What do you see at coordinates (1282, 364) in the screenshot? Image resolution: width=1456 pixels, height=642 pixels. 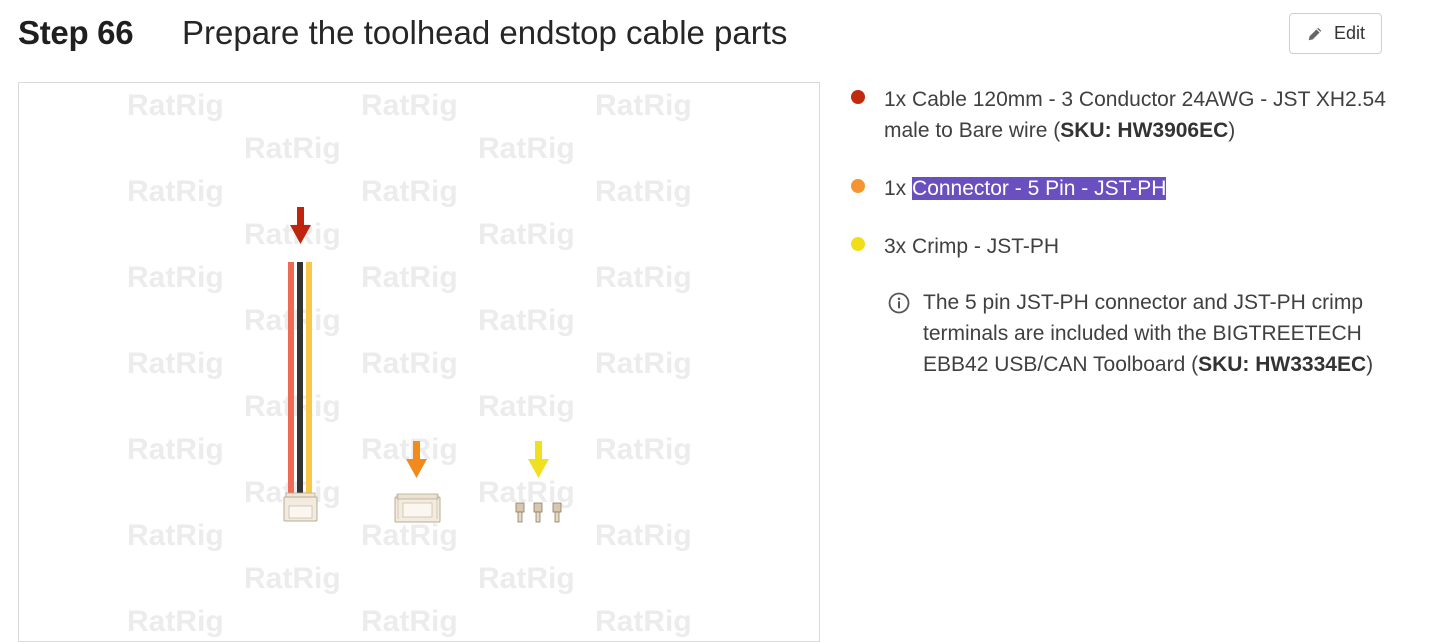 I see `note-sku: SKU: HW3334EC` at bounding box center [1282, 364].